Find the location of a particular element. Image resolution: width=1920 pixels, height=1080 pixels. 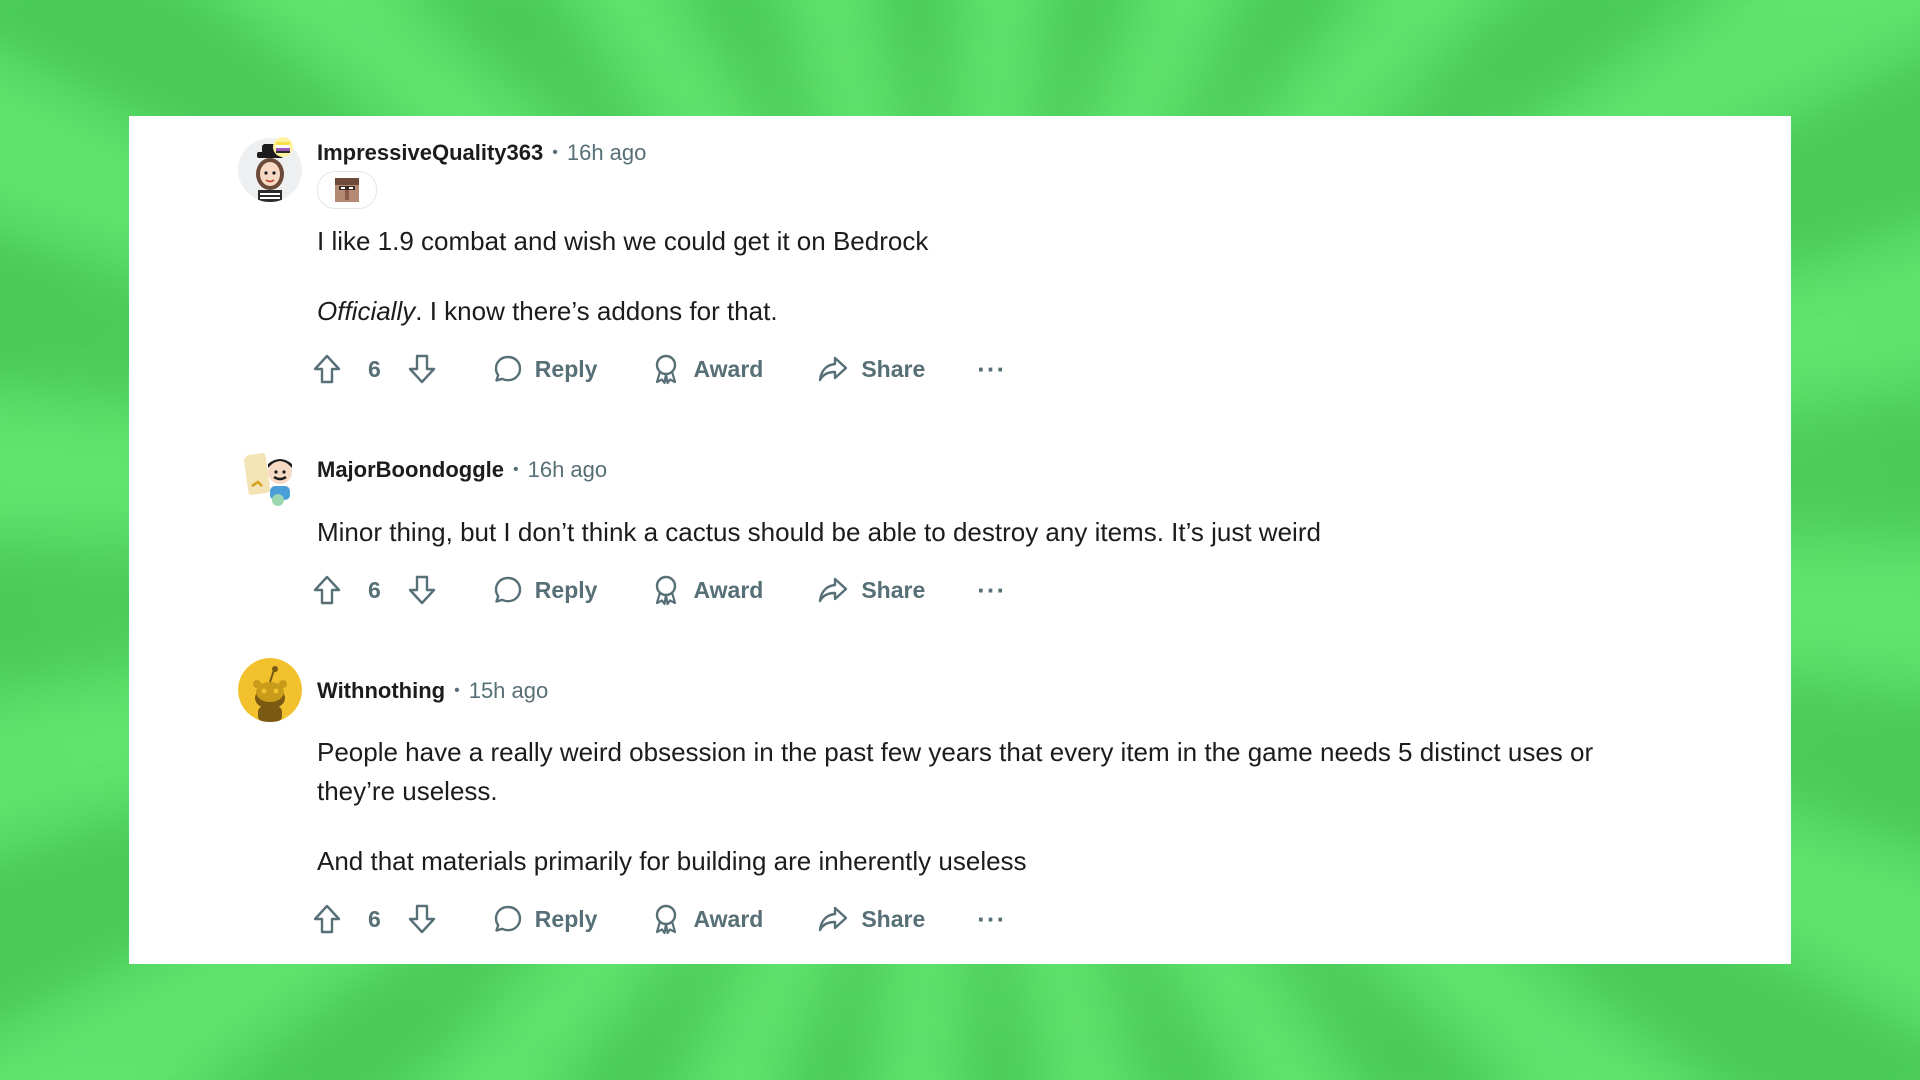

comment-meta: ImpressiveQuality363 • 16h ago is located at coordinates (481, 153).